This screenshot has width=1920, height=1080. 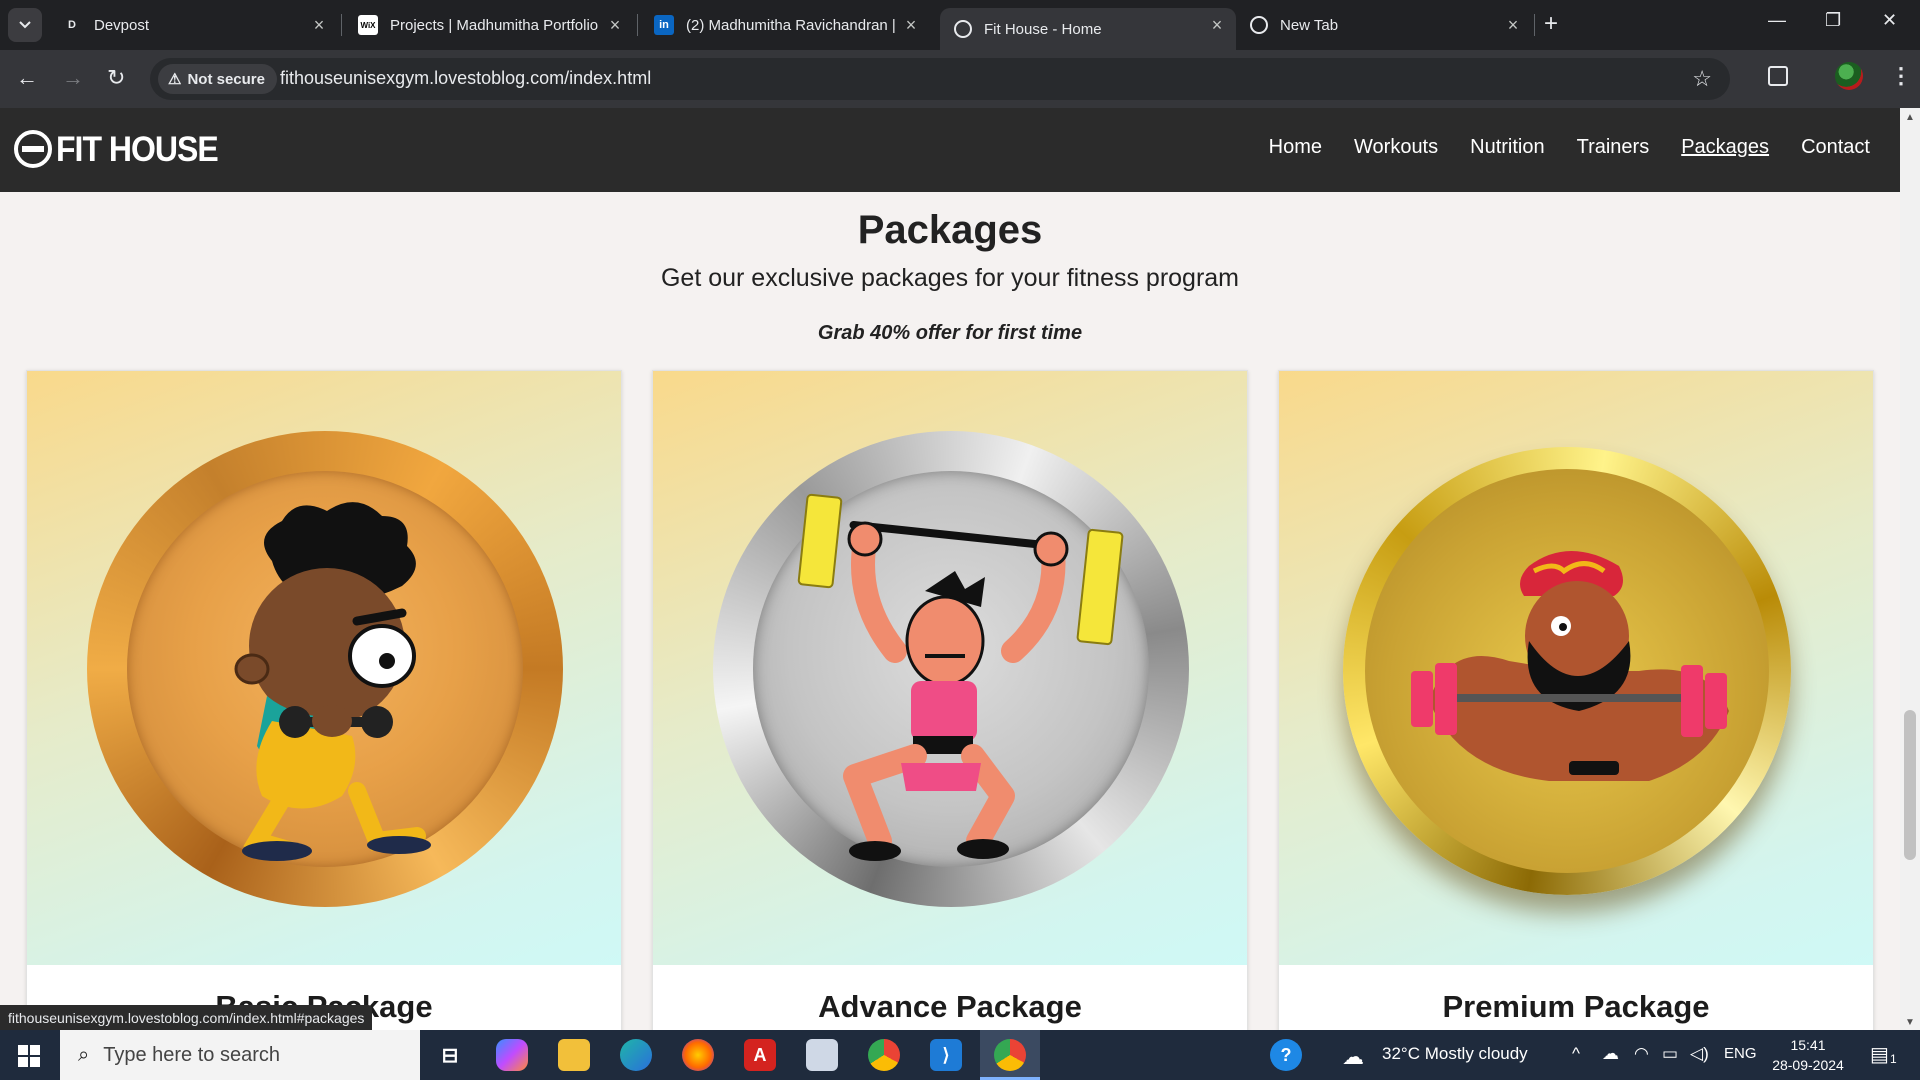 I want to click on tab-devpost: D Devpost ×, so click(x=193, y=25).